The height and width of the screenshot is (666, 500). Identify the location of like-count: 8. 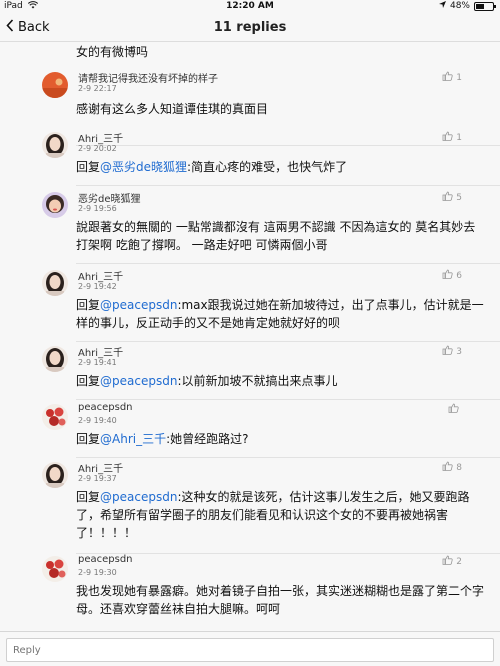
(459, 467).